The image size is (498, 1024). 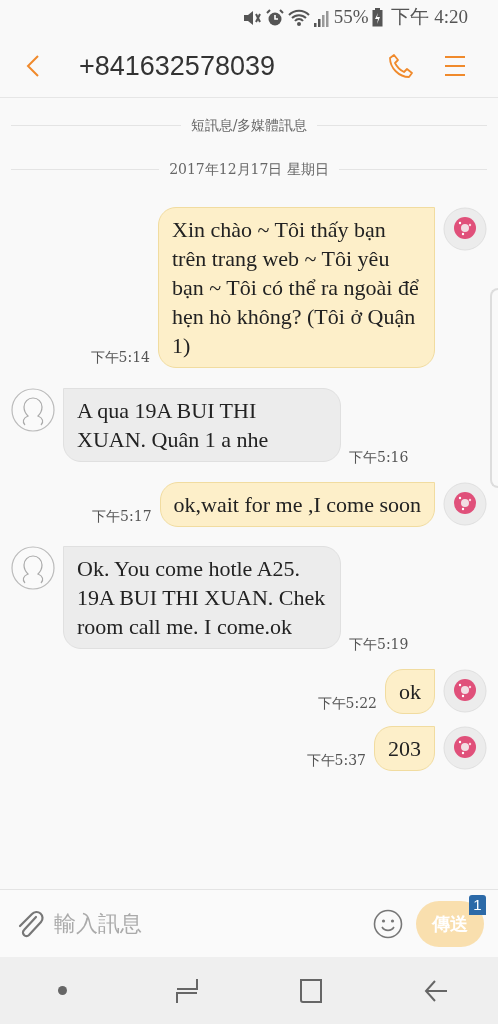 What do you see at coordinates (298, 17) in the screenshot?
I see `wifi-icon` at bounding box center [298, 17].